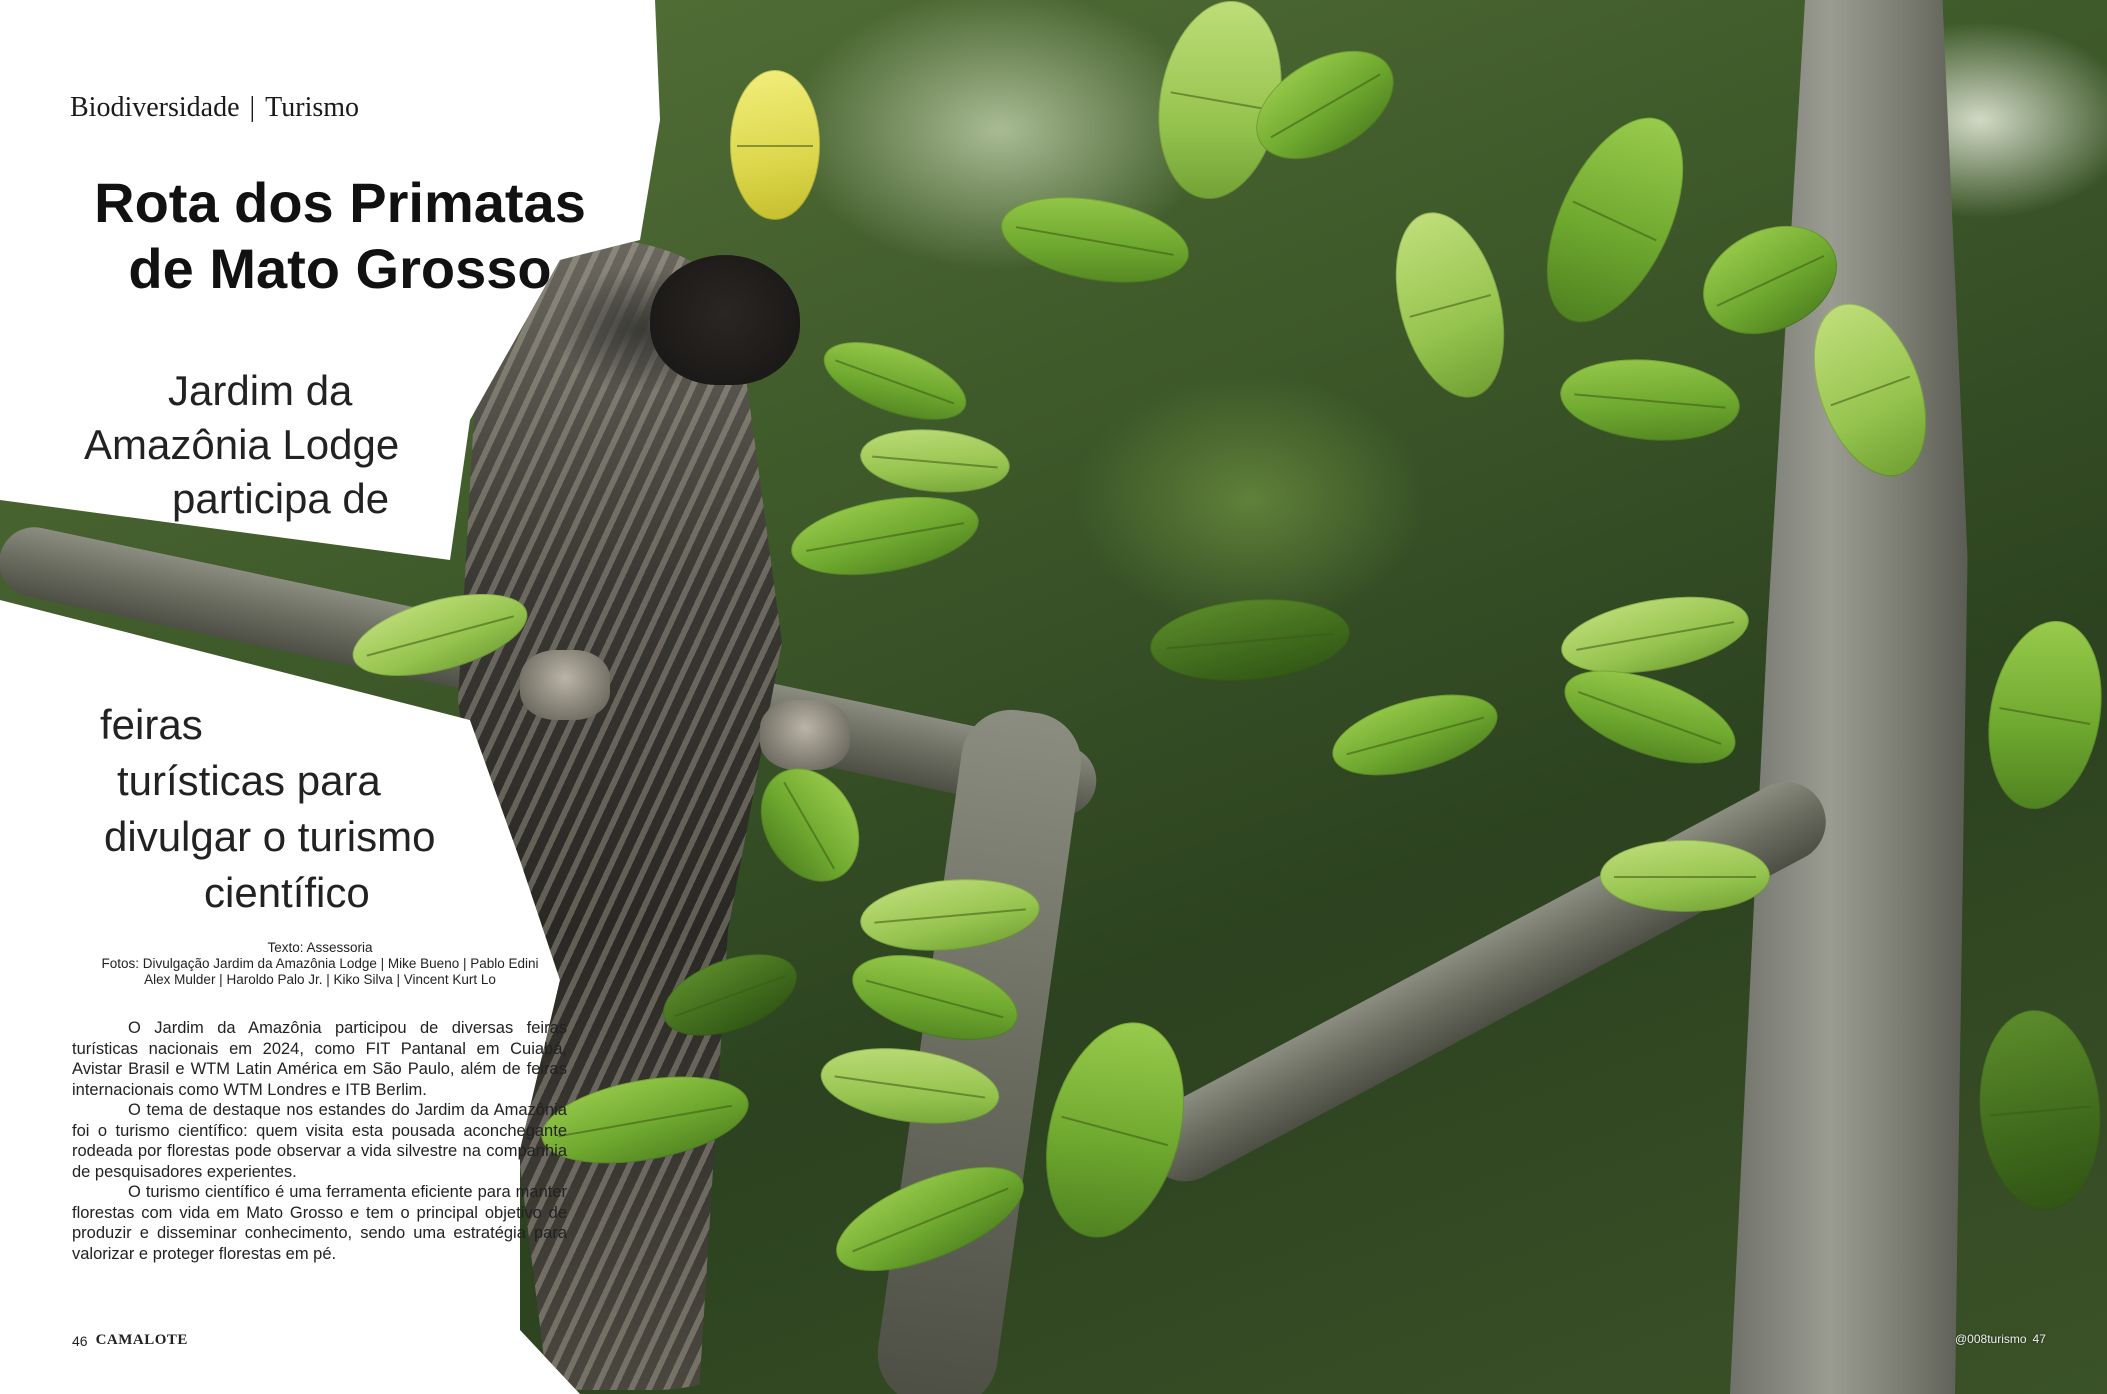 This screenshot has width=2107, height=1394. What do you see at coordinates (242, 444) in the screenshot?
I see `deck-line-2: Amazônia Lodge` at bounding box center [242, 444].